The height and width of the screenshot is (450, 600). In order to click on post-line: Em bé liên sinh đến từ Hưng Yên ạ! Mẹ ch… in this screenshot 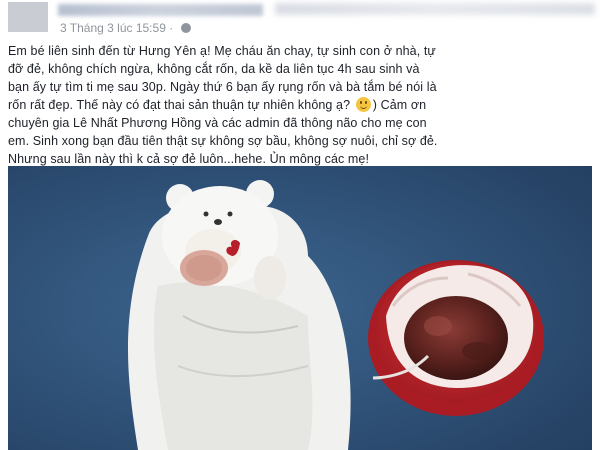, I will do `click(222, 51)`.